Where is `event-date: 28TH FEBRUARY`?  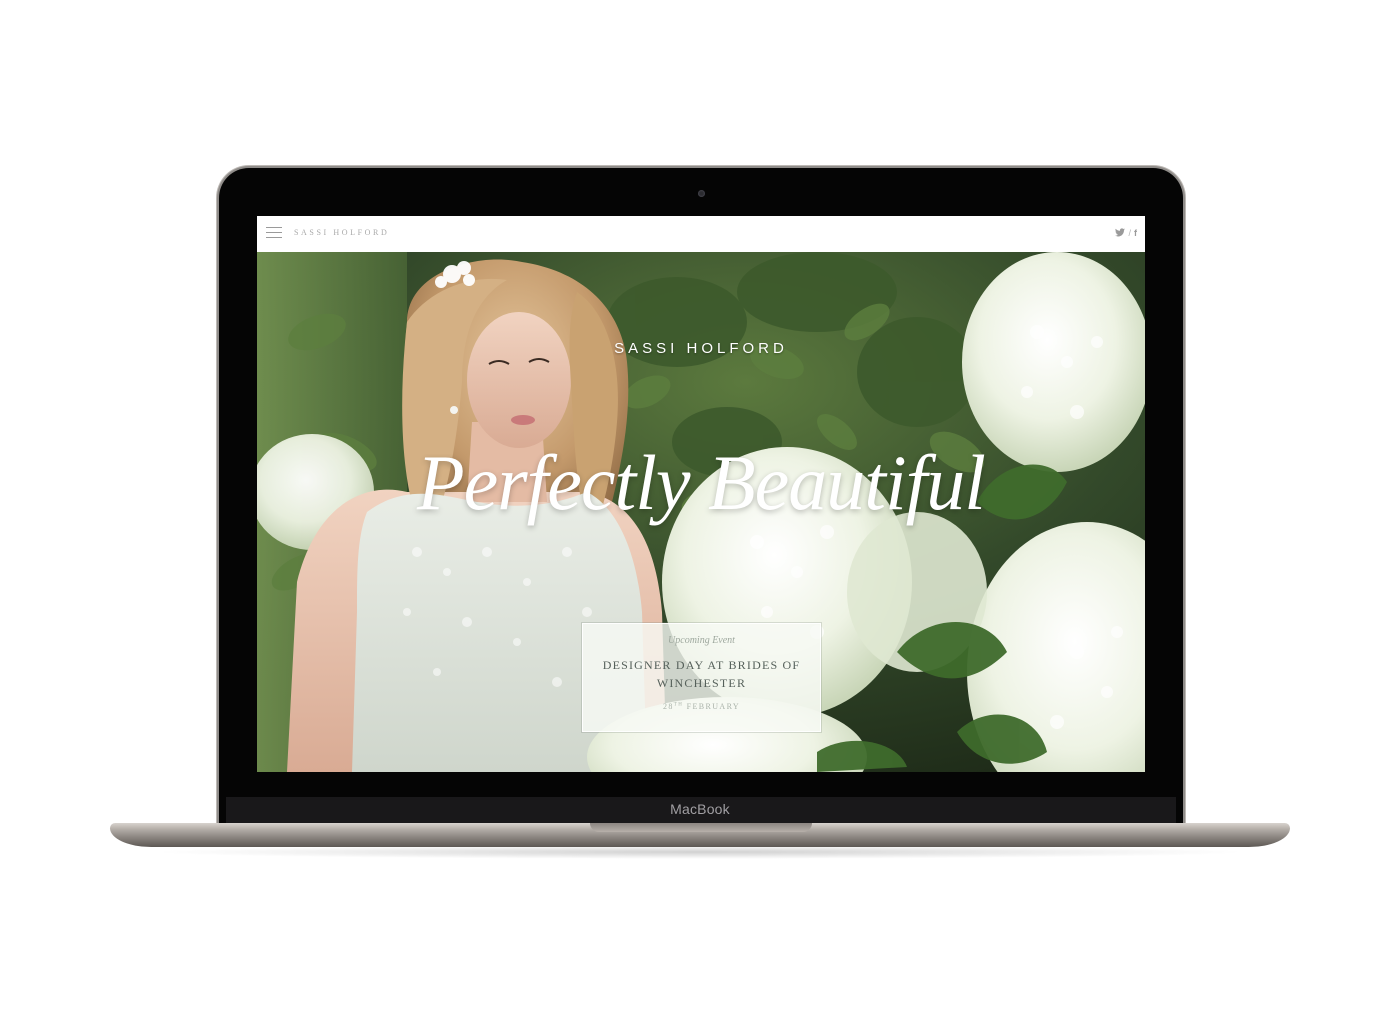 event-date: 28TH FEBRUARY is located at coordinates (701, 706).